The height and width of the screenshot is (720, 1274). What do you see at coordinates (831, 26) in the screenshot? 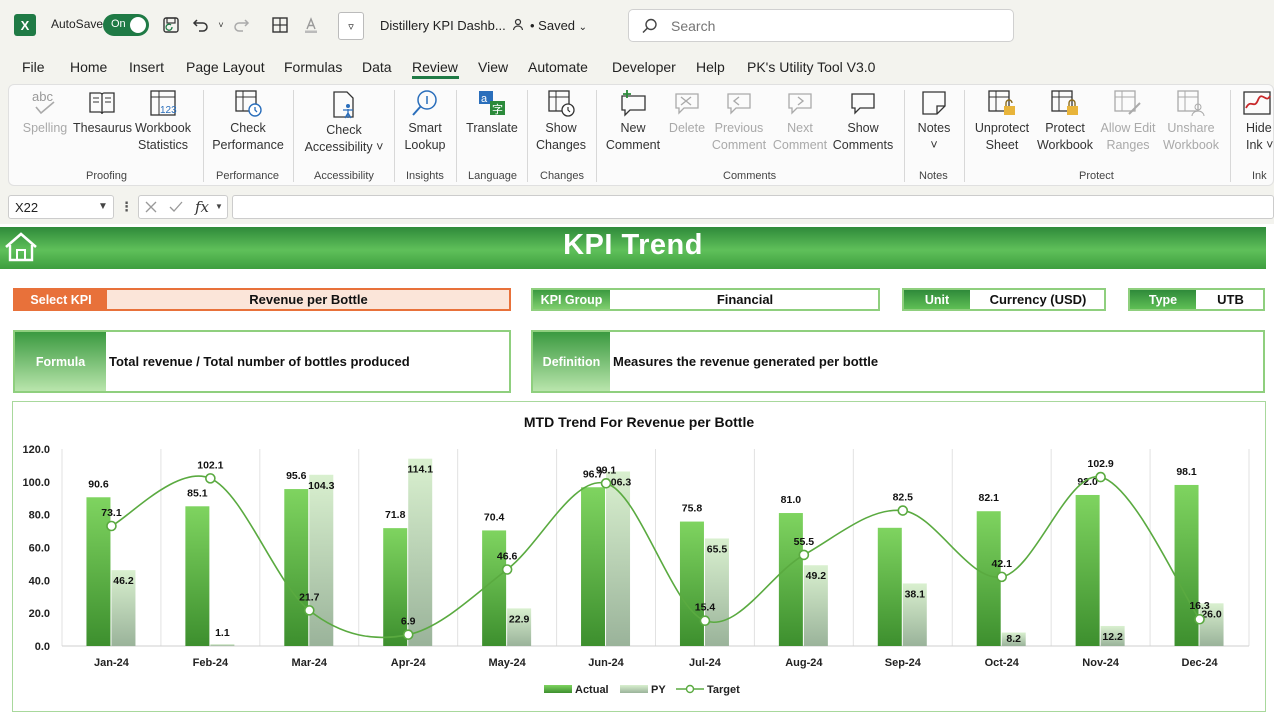
I see `search-input` at bounding box center [831, 26].